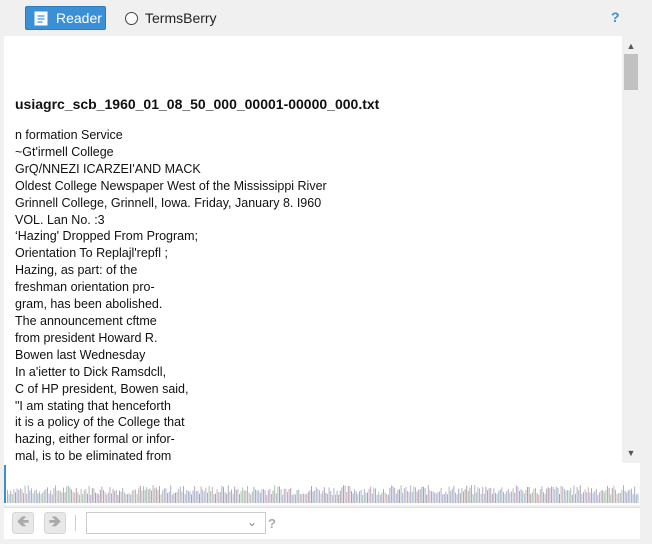 Image resolution: width=652 pixels, height=544 pixels. What do you see at coordinates (631, 453) in the screenshot?
I see `scroll-down-icon: ▼` at bounding box center [631, 453].